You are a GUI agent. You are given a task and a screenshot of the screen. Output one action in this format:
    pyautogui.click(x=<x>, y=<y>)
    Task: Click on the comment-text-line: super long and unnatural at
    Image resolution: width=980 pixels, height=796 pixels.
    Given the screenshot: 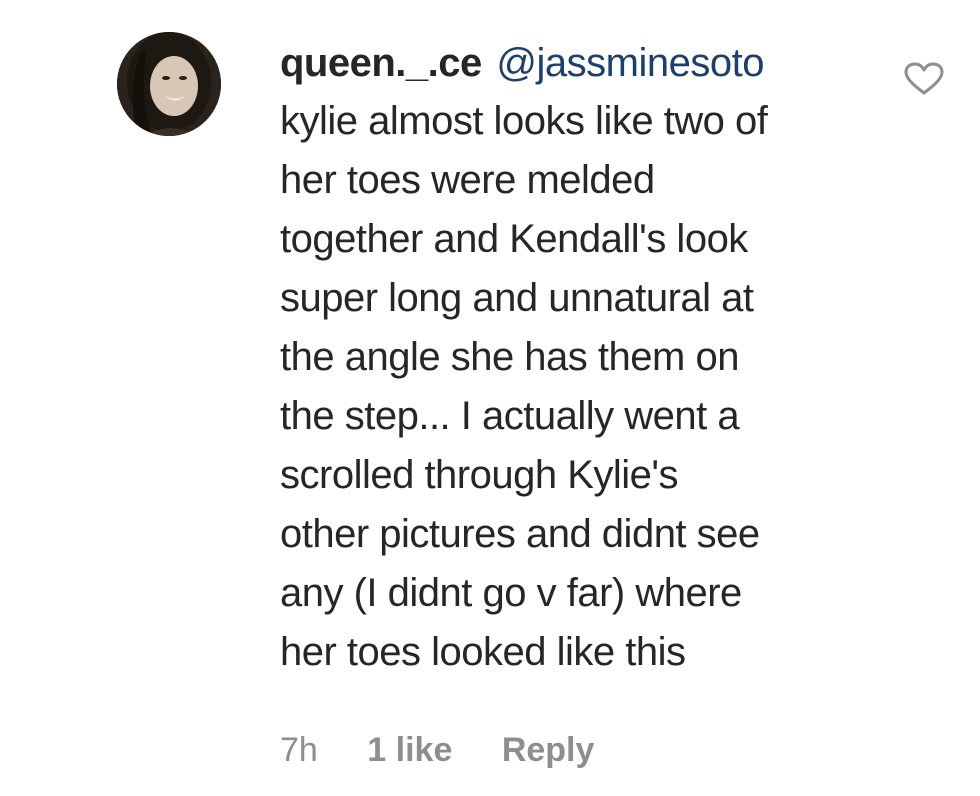 What is the action you would take?
    pyautogui.click(x=517, y=298)
    